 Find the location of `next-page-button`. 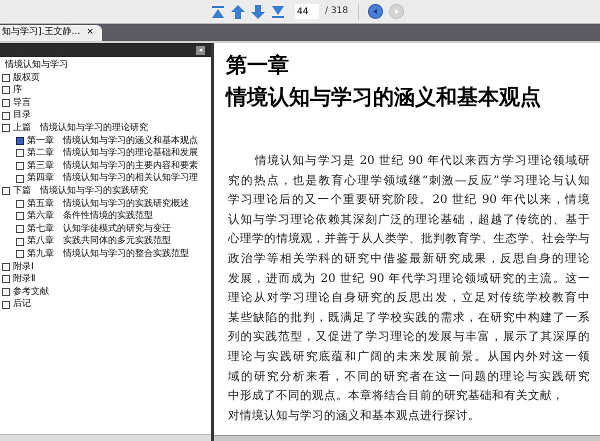

next-page-button is located at coordinates (258, 11).